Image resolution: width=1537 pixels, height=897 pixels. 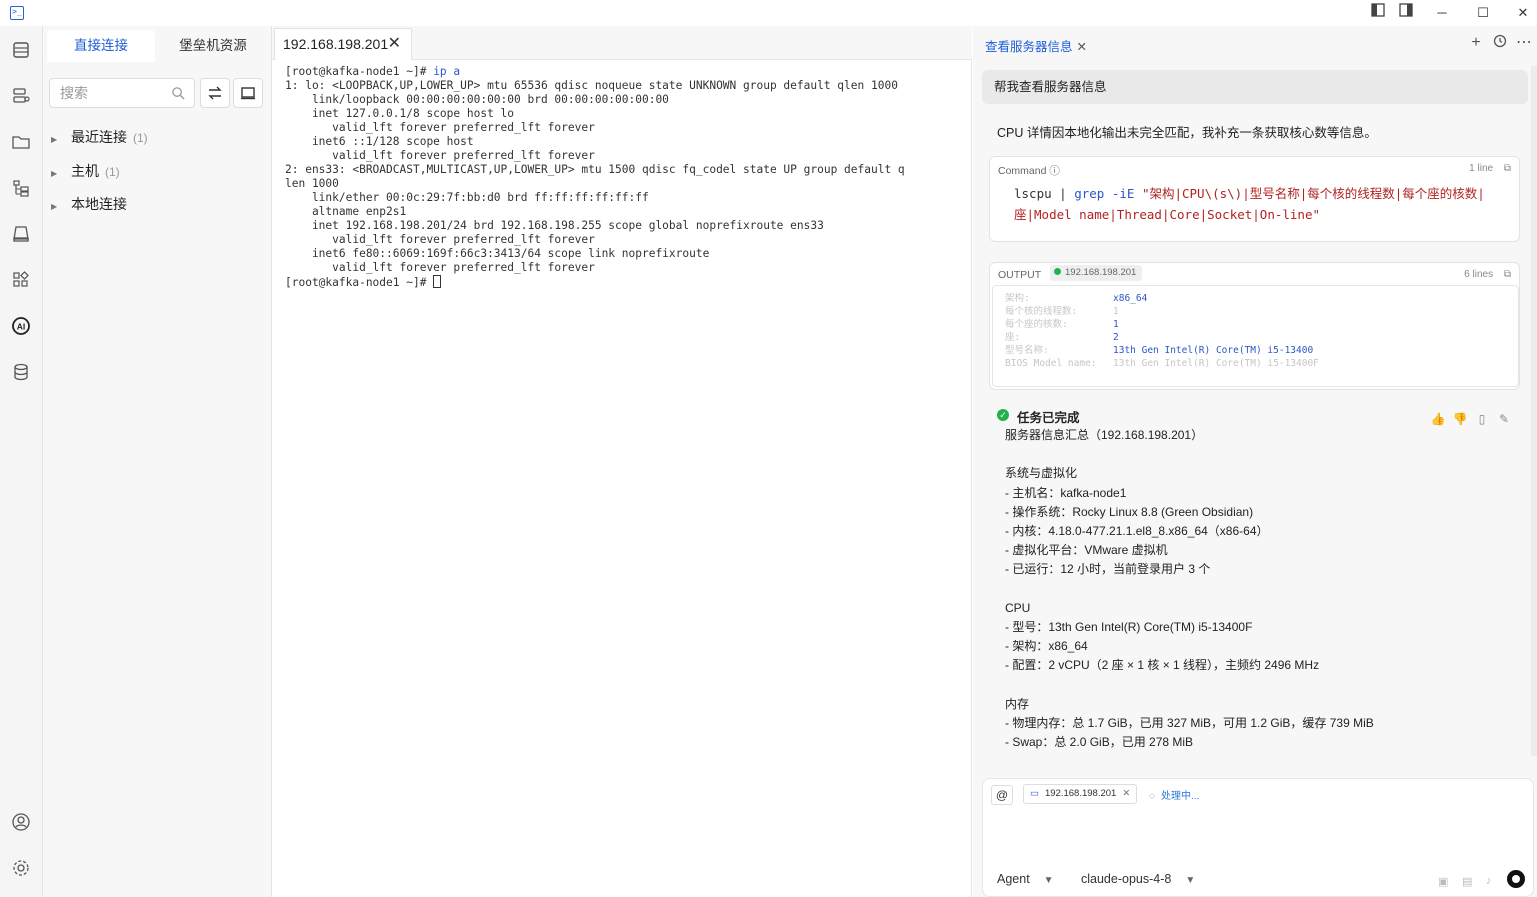 What do you see at coordinates (85, 171) in the screenshot?
I see `tree-item-hosts: ▶ 主机 (1)` at bounding box center [85, 171].